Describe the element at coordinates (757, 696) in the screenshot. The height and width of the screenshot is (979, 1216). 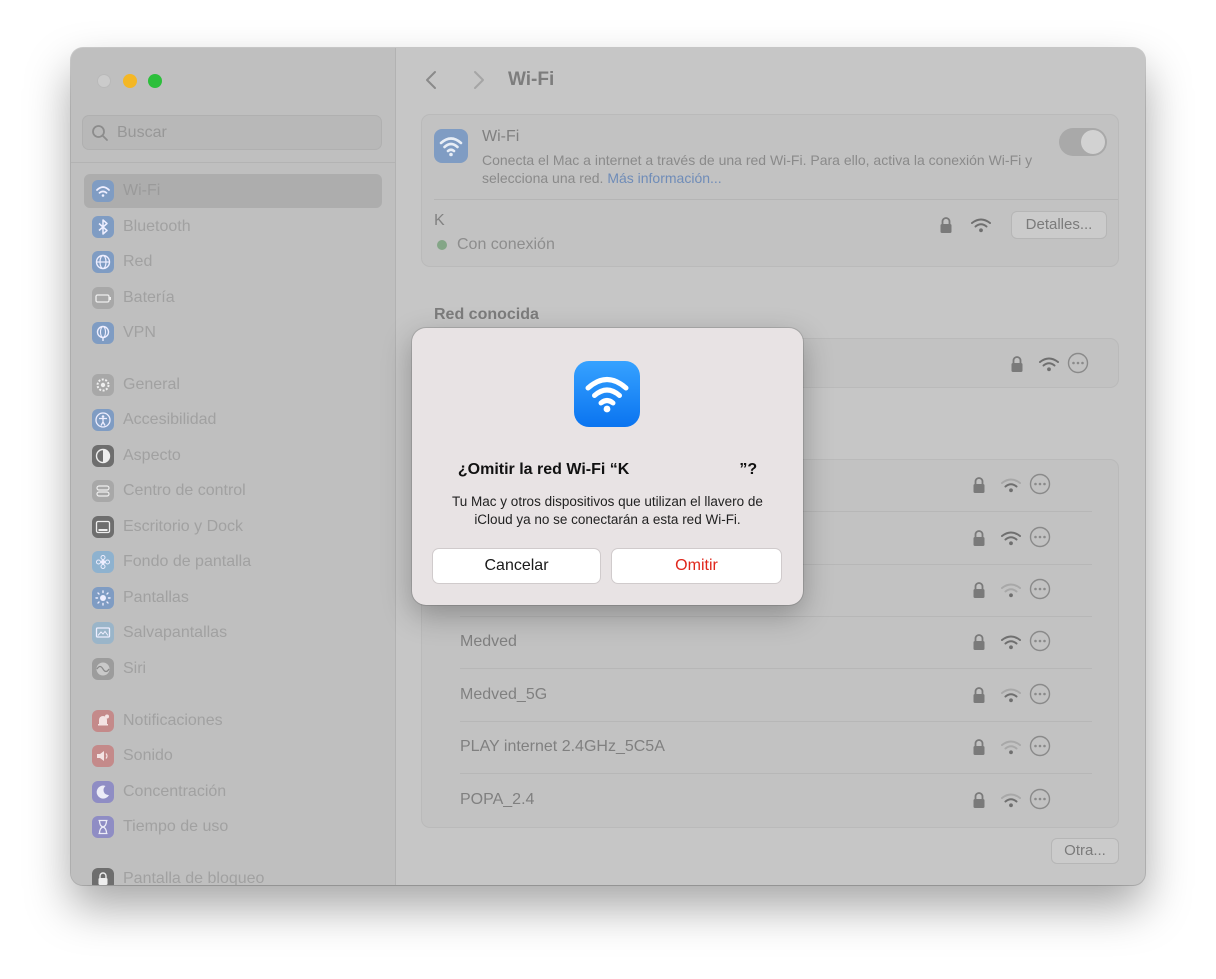
I see `list-item: Medved_5G` at that location.